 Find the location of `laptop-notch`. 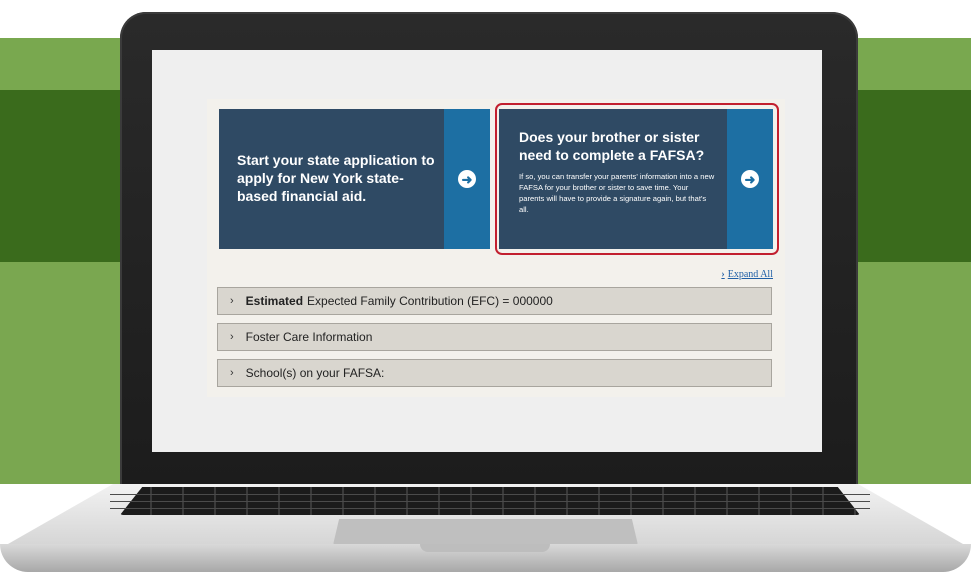

laptop-notch is located at coordinates (485, 548).